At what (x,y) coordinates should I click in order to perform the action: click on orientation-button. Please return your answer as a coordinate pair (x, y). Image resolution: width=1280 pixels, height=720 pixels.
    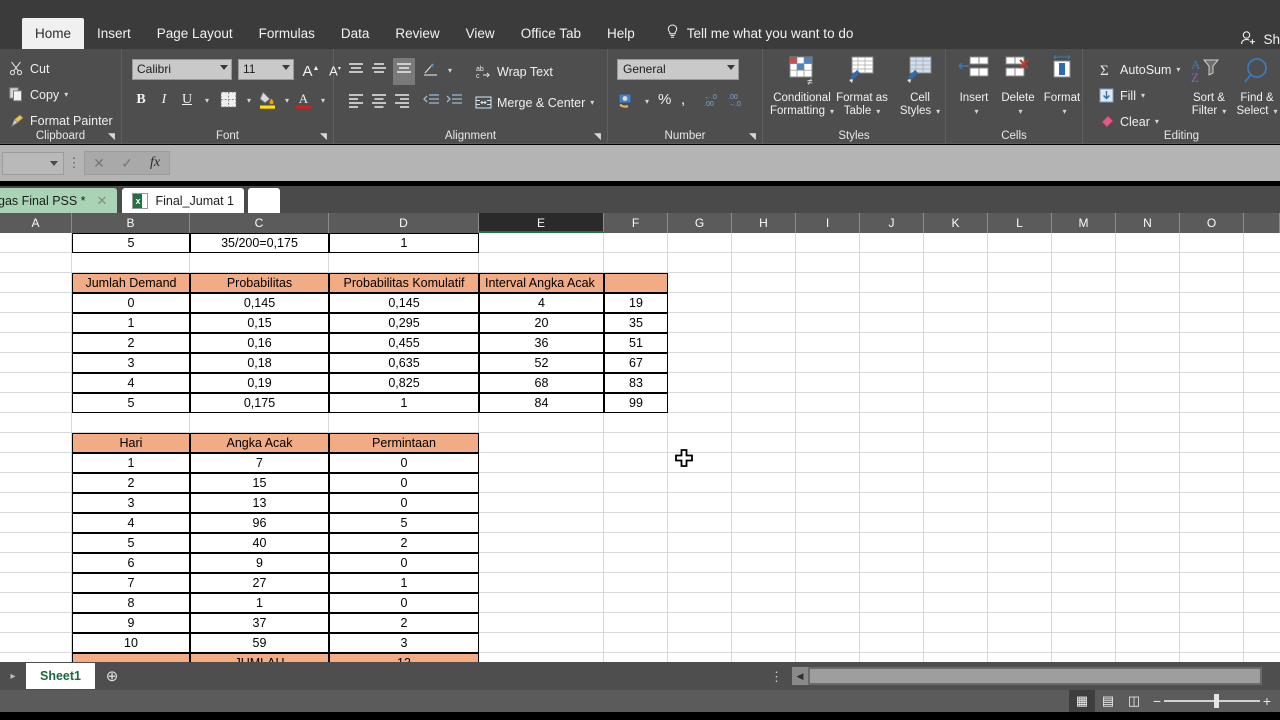
    Looking at the image, I should click on (431, 71).